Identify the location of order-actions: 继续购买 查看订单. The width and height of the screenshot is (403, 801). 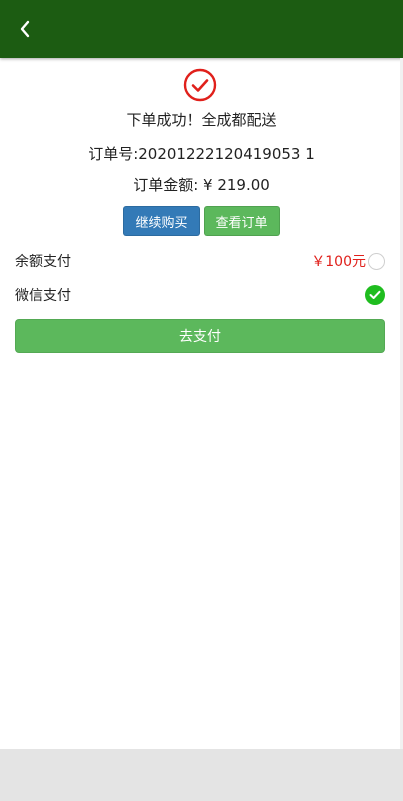
(201, 221).